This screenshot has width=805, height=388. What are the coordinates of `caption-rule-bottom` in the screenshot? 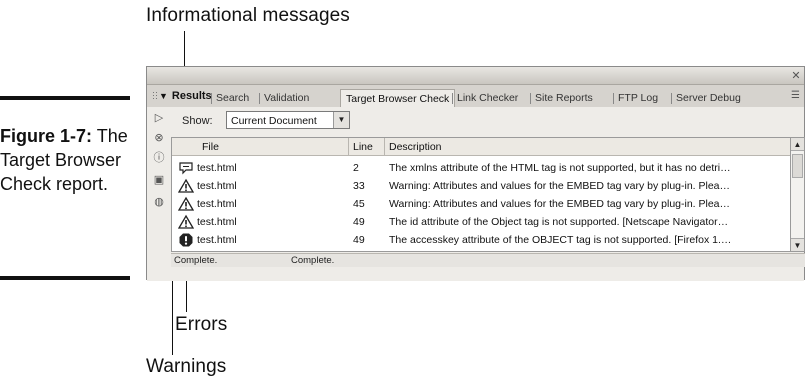 It's located at (65, 278).